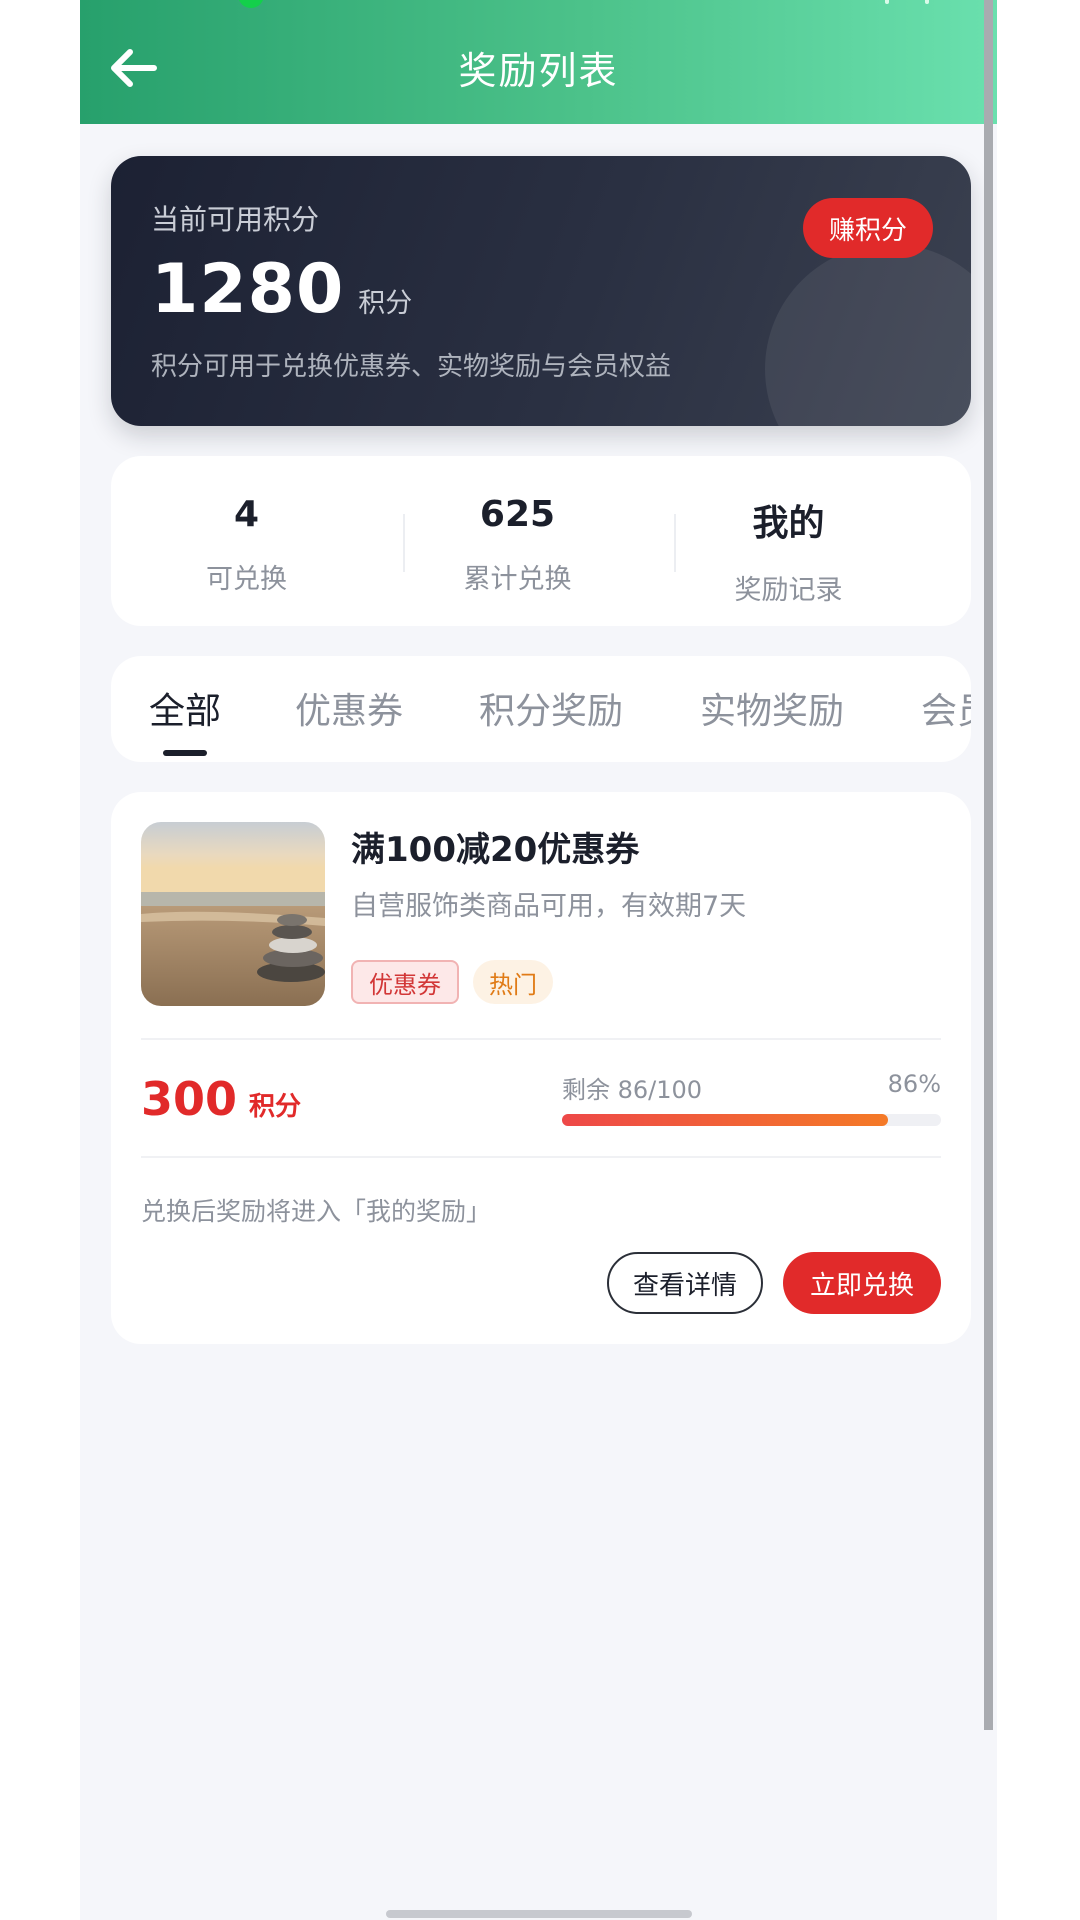 The image size is (1080, 1920). What do you see at coordinates (551, 708) in the screenshot?
I see `tab-points-rewards: 积分奖励` at bounding box center [551, 708].